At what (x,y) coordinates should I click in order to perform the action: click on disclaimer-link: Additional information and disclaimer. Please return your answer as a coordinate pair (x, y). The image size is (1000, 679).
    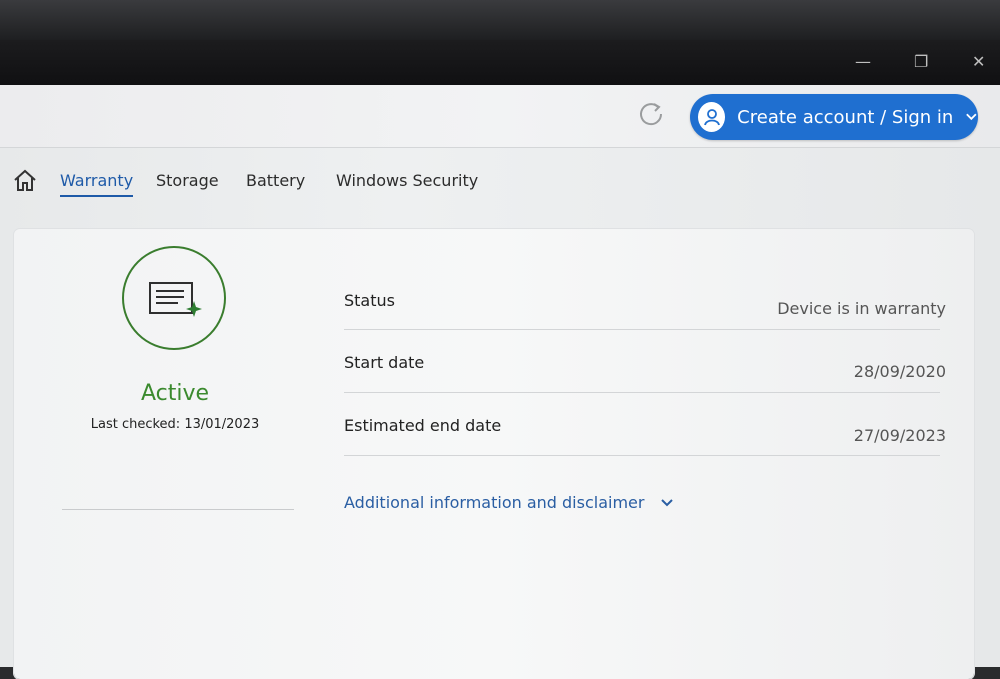
    Looking at the image, I should click on (494, 502).